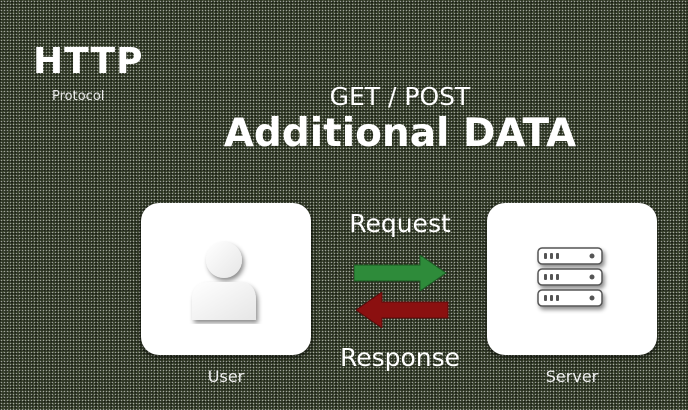 The width and height of the screenshot is (688, 410). Describe the element at coordinates (400, 223) in the screenshot. I see `request-label: Request` at that location.